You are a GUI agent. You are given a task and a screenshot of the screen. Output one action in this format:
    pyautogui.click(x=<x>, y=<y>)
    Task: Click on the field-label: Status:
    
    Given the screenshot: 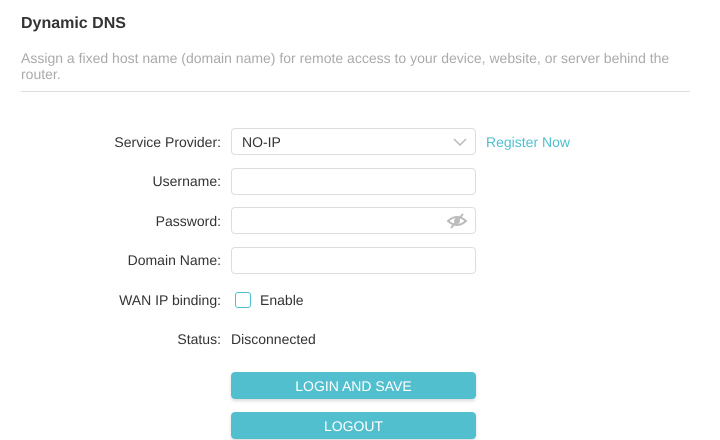 What is the action you would take?
    pyautogui.click(x=199, y=339)
    